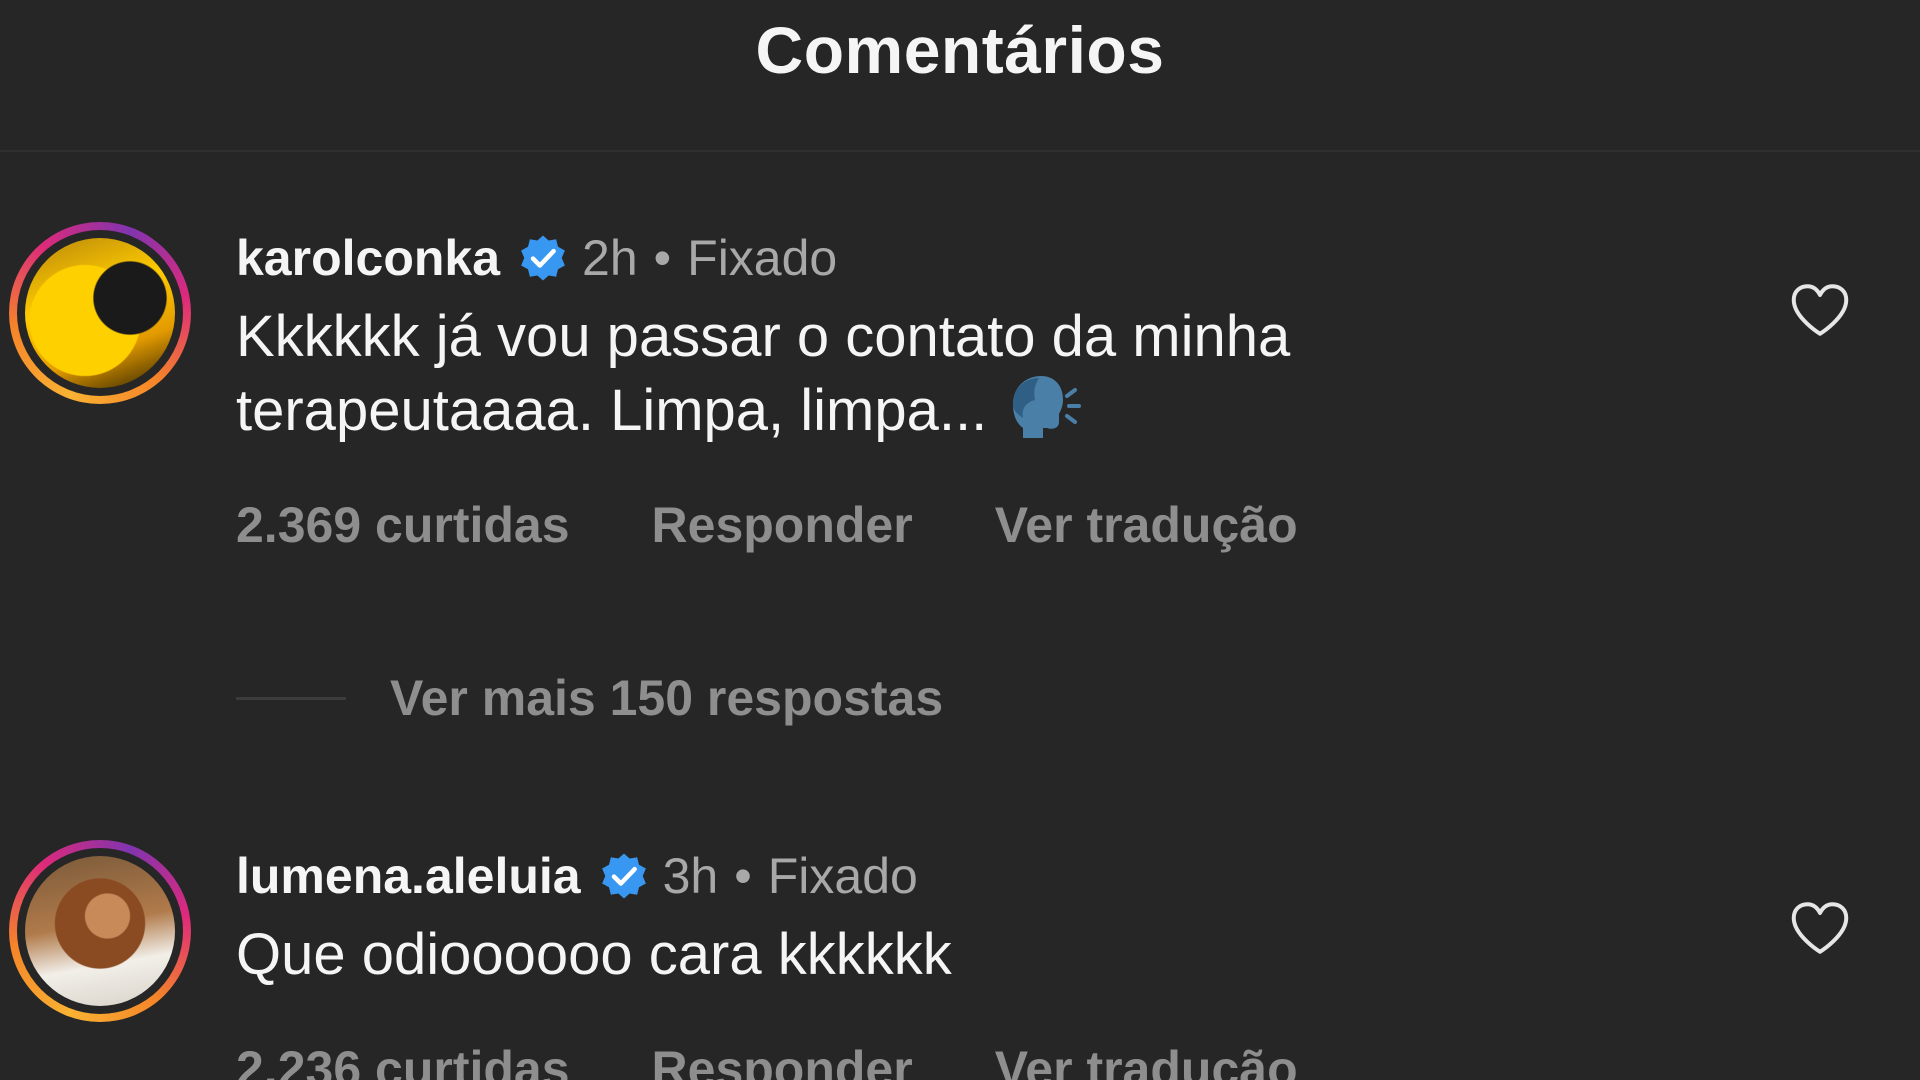  I want to click on comments-header: Comentários, so click(960, 76).